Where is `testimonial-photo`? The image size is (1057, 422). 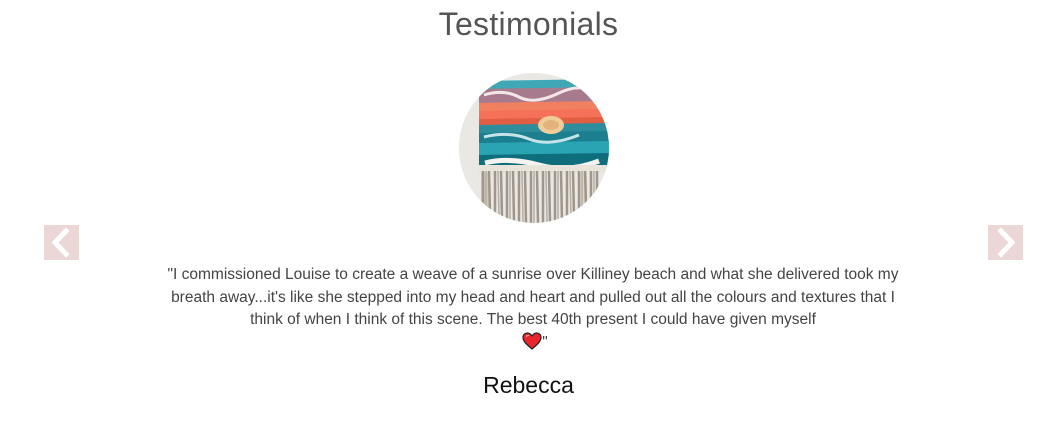 testimonial-photo is located at coordinates (534, 148).